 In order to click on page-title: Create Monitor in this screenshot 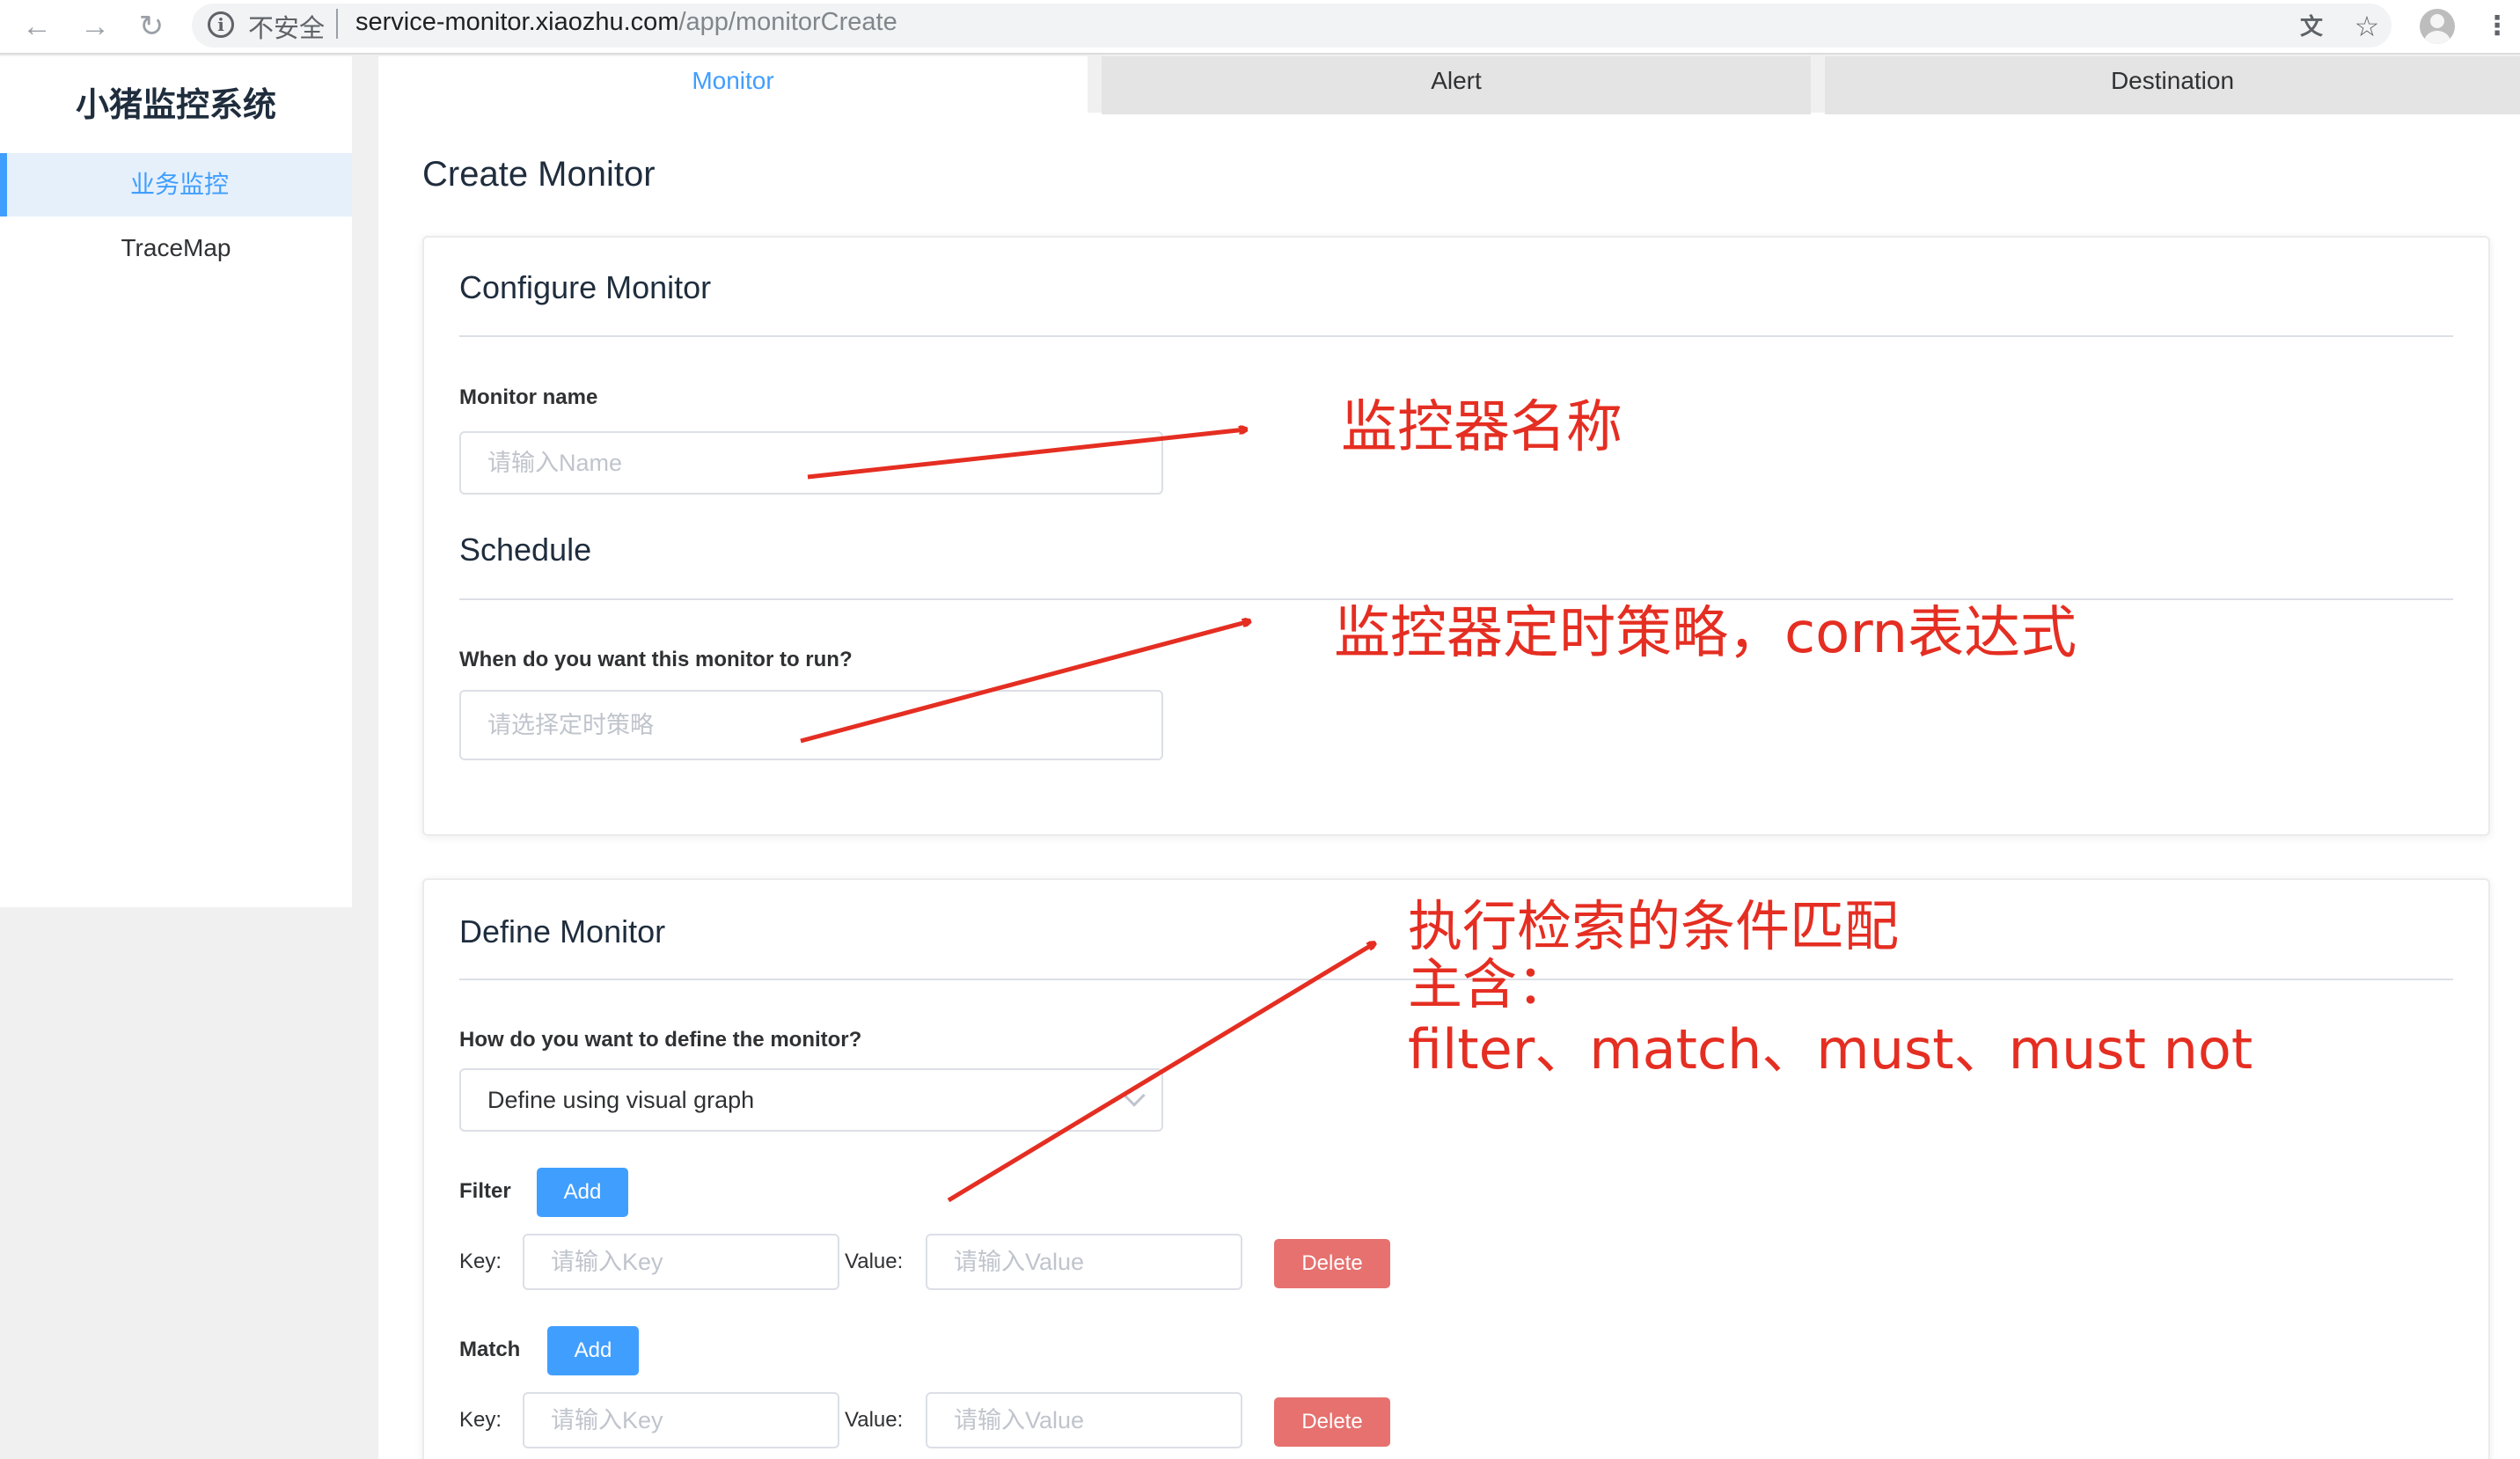, I will do `click(539, 174)`.